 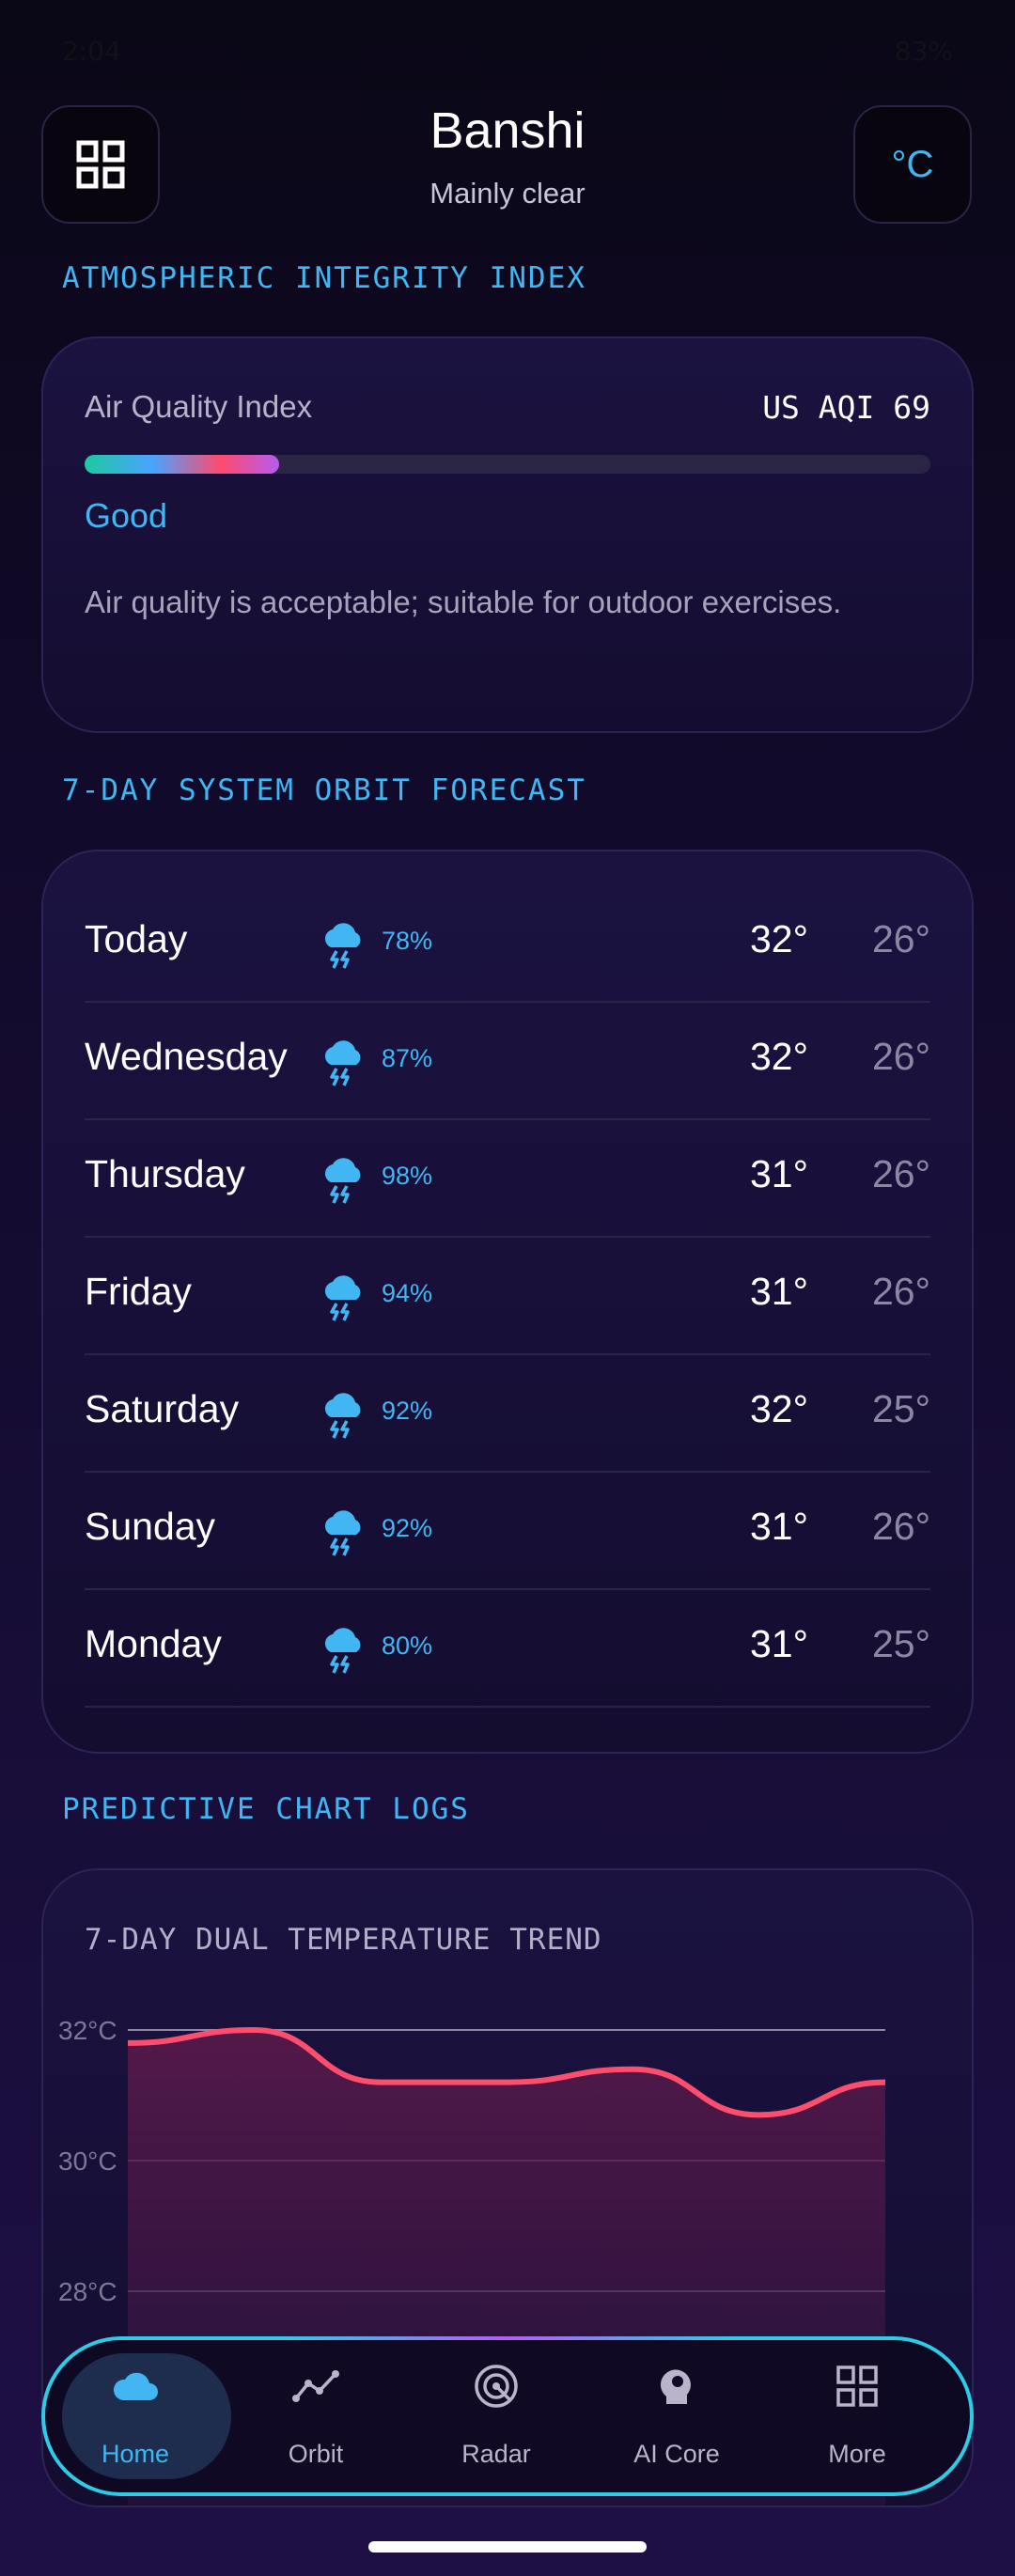 I want to click on unit-label: °C, so click(x=912, y=164).